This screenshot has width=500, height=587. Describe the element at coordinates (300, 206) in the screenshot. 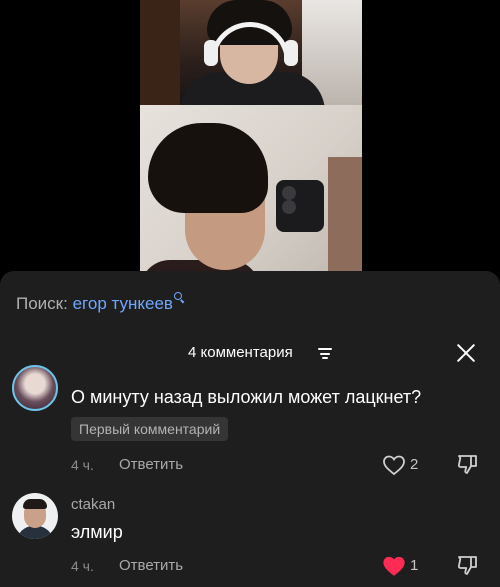

I see `phone-icon` at that location.